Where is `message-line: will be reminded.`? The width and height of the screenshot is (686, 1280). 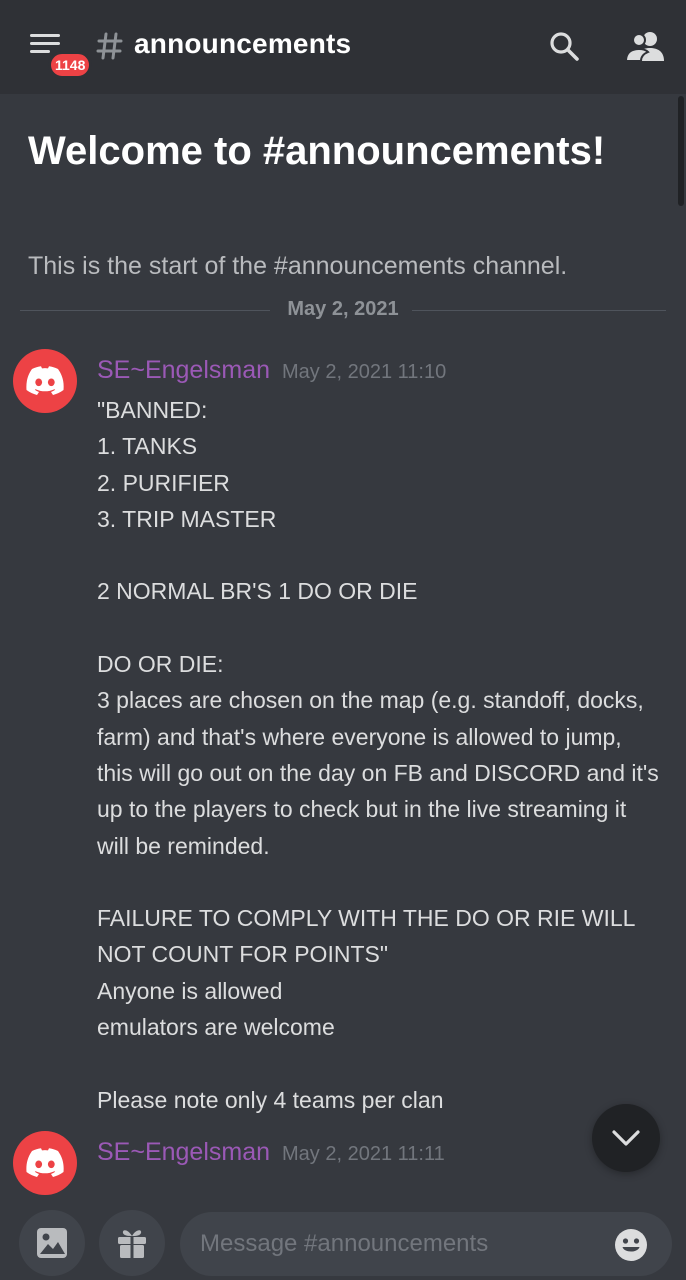 message-line: will be reminded. is located at coordinates (183, 845).